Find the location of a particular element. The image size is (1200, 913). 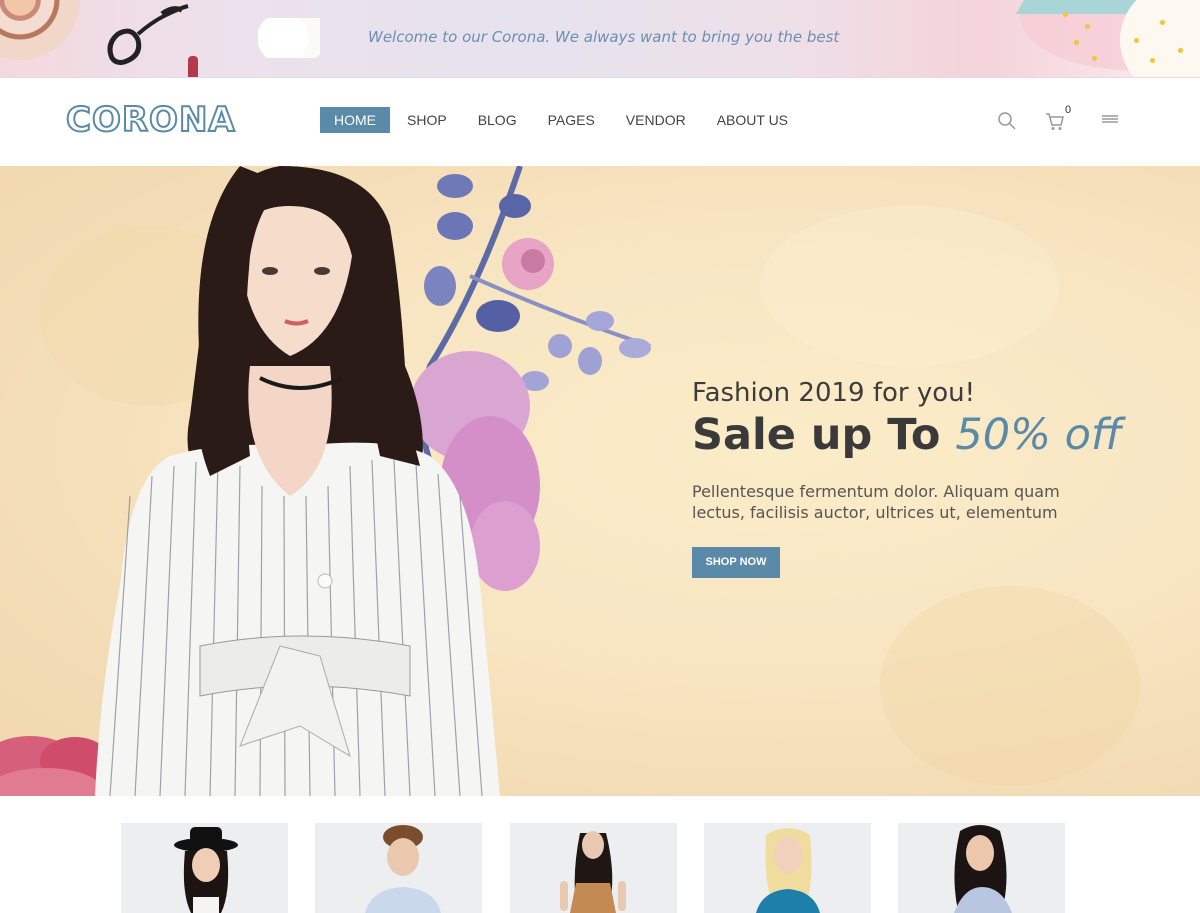

hero-title: Sale up To 50% off is located at coordinates (907, 435).